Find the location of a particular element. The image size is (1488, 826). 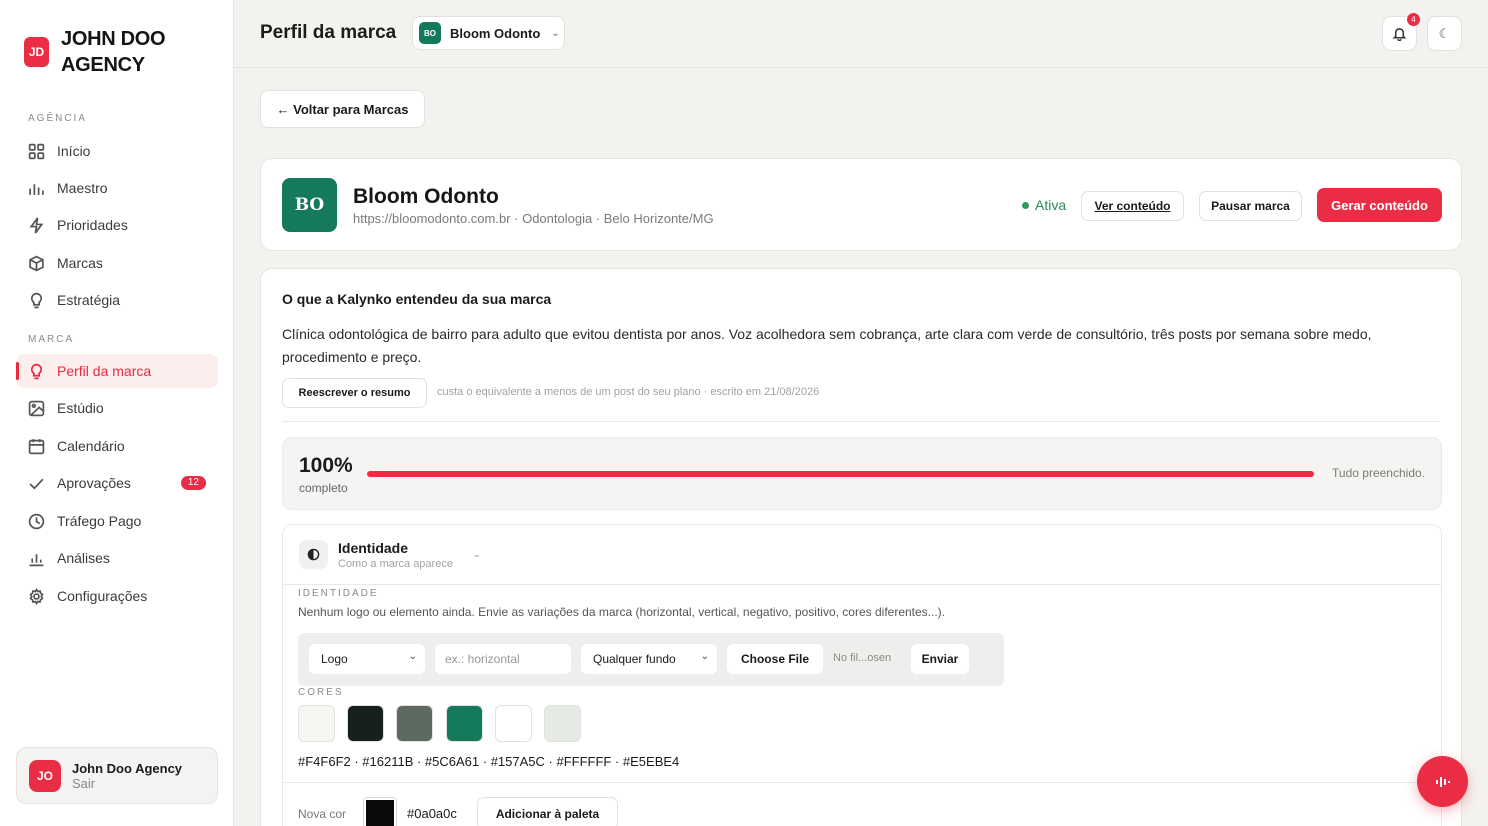

section-label-brand: MARCA is located at coordinates (51, 339).